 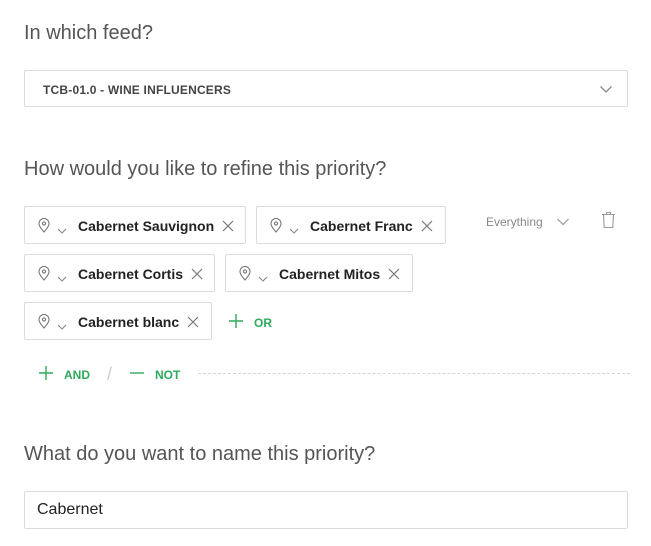 I want to click on feed-heading: In which feed?, so click(x=88, y=33).